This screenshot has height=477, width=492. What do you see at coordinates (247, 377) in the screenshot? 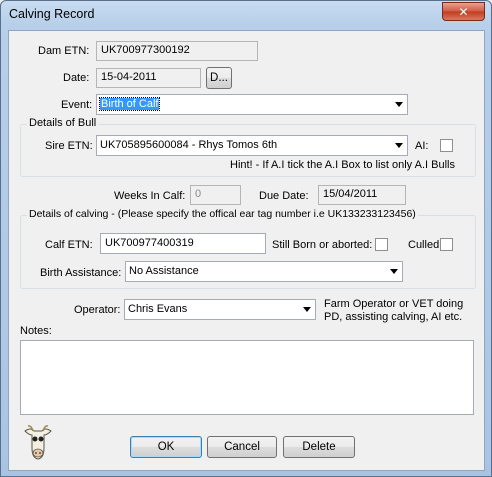
I see `notes-textarea` at bounding box center [247, 377].